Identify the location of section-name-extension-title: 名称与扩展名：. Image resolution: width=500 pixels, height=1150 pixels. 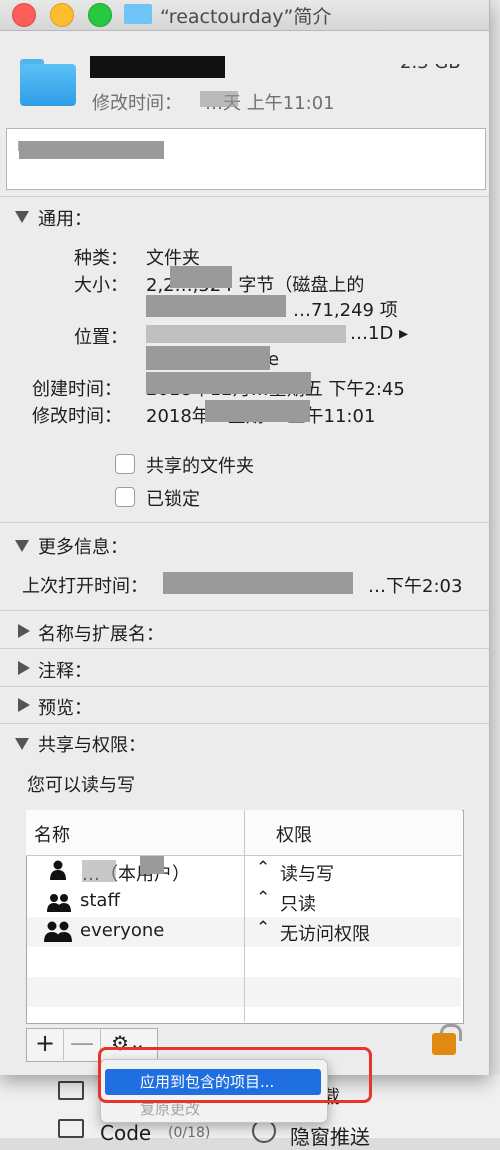
(101, 633).